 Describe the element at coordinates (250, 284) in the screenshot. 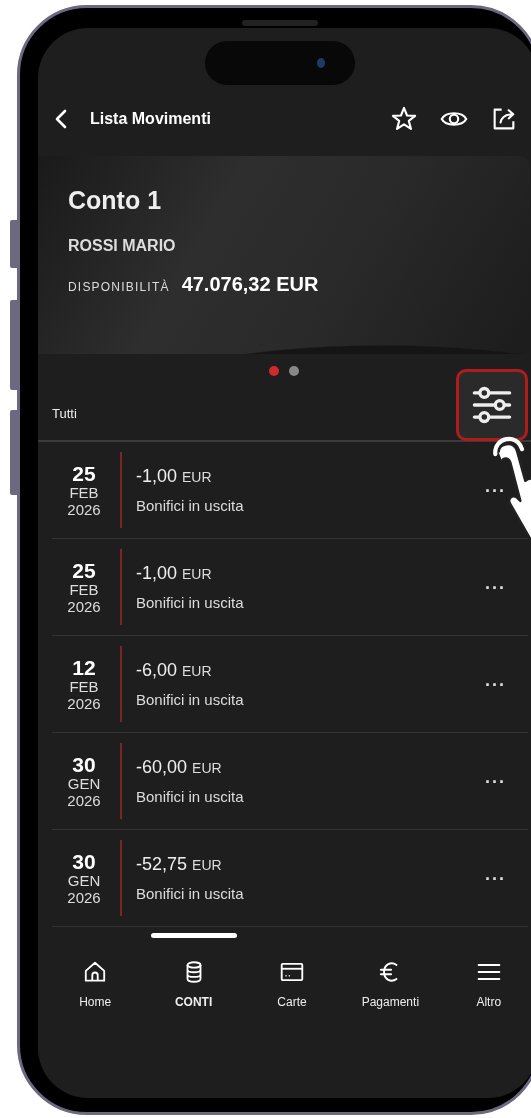

I see `balance-amount: 47.076,32 EUR` at that location.